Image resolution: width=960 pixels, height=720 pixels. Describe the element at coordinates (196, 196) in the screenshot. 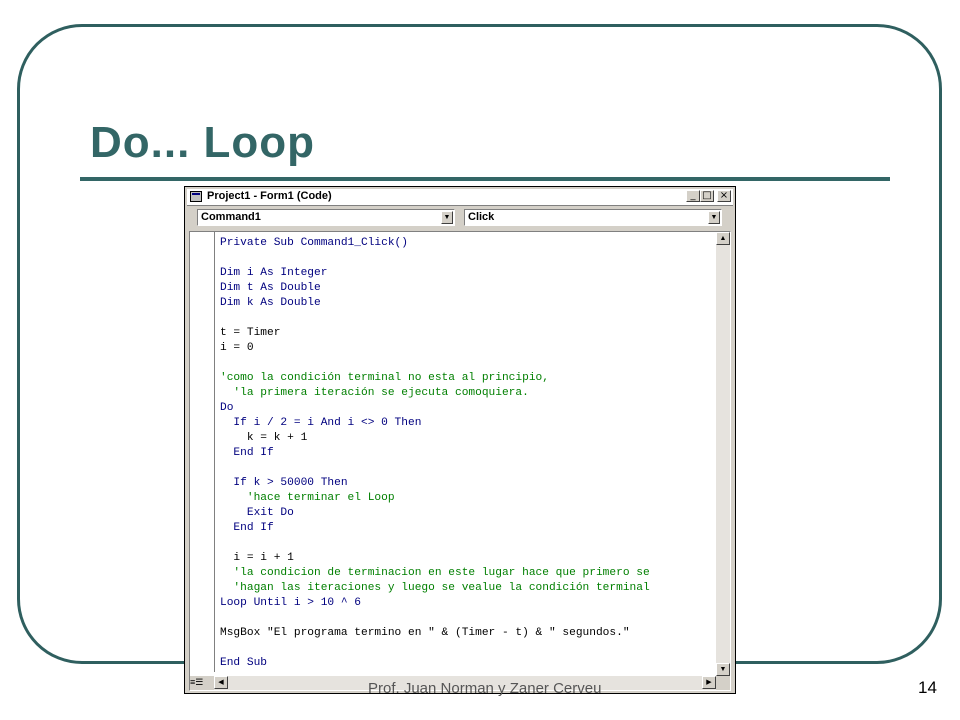

I see `form-icon` at that location.